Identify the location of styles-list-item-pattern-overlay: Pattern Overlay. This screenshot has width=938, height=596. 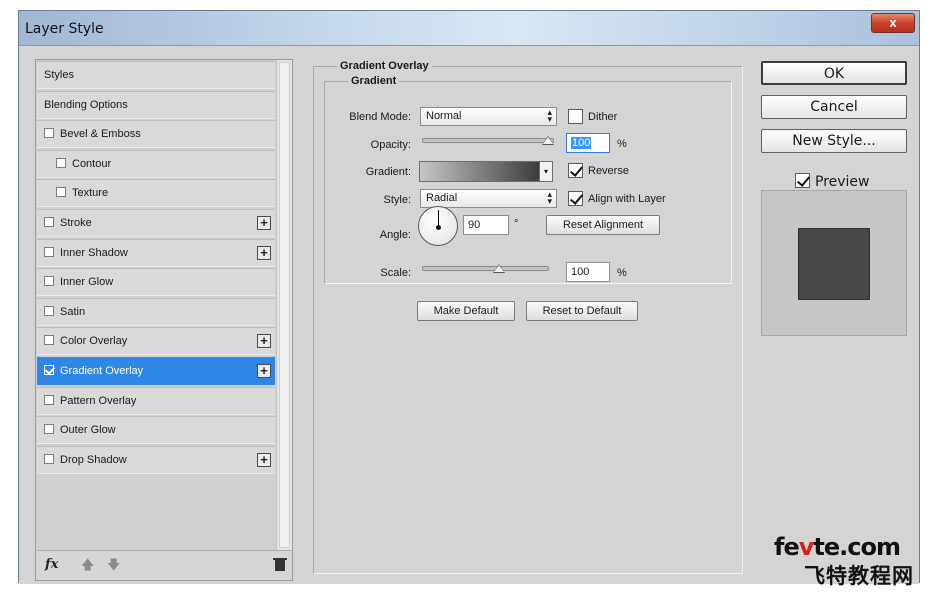
(156, 400).